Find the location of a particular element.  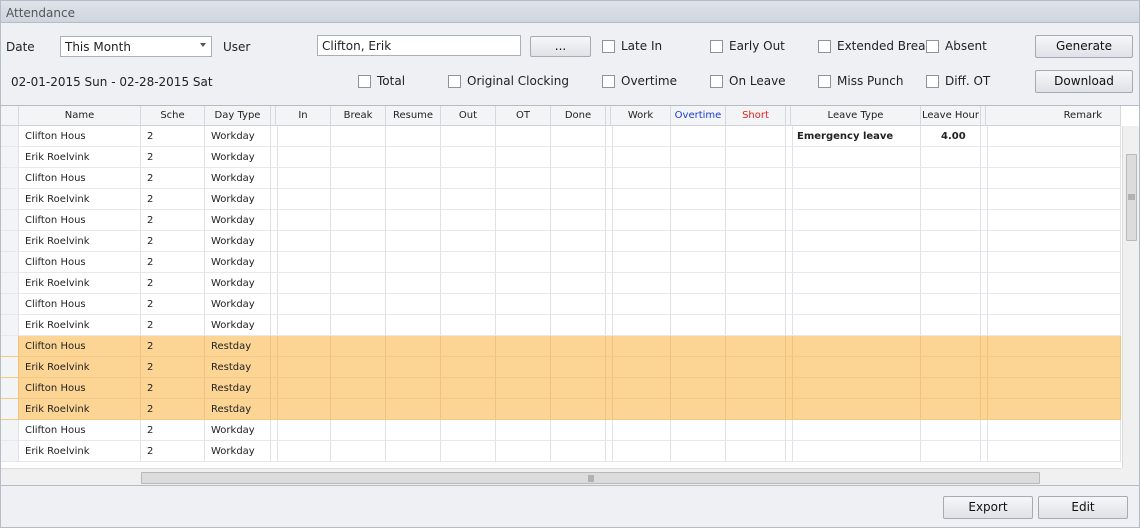

user-input is located at coordinates (419, 45).